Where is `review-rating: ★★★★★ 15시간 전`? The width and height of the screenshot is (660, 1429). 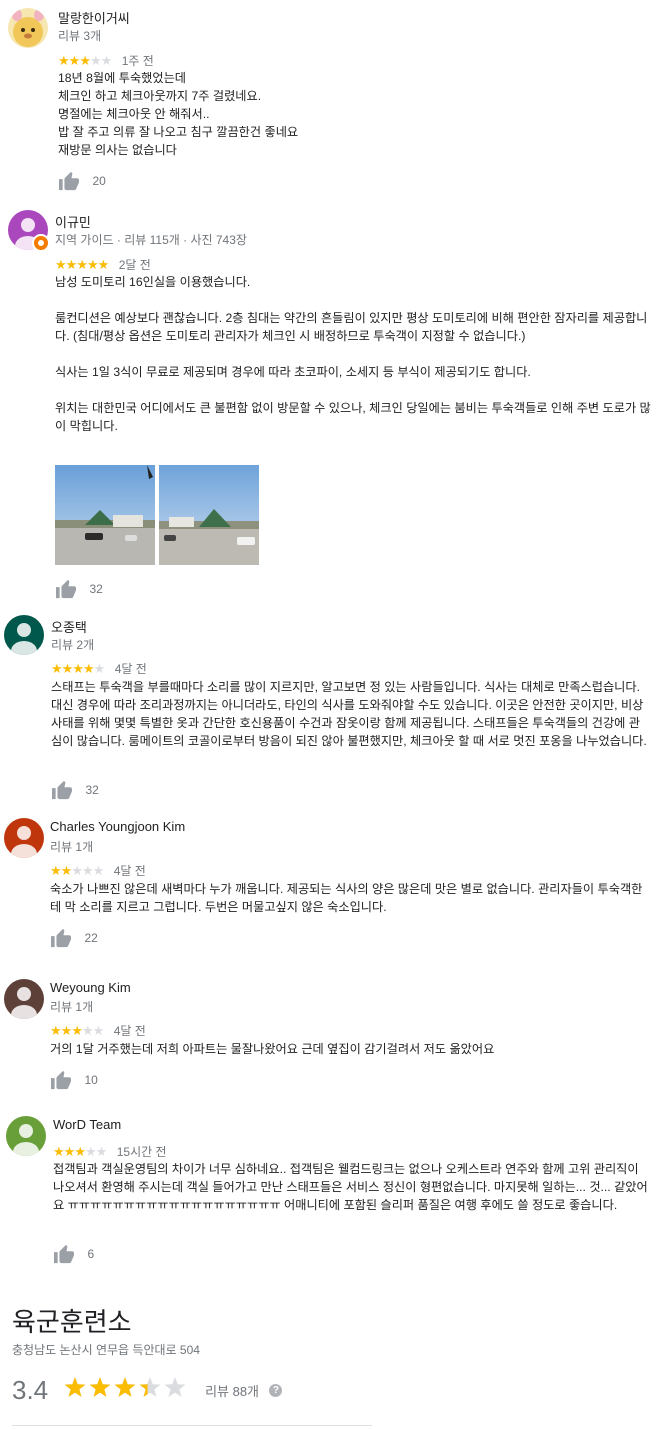 review-rating: ★★★★★ 15시간 전 is located at coordinates (110, 1151).